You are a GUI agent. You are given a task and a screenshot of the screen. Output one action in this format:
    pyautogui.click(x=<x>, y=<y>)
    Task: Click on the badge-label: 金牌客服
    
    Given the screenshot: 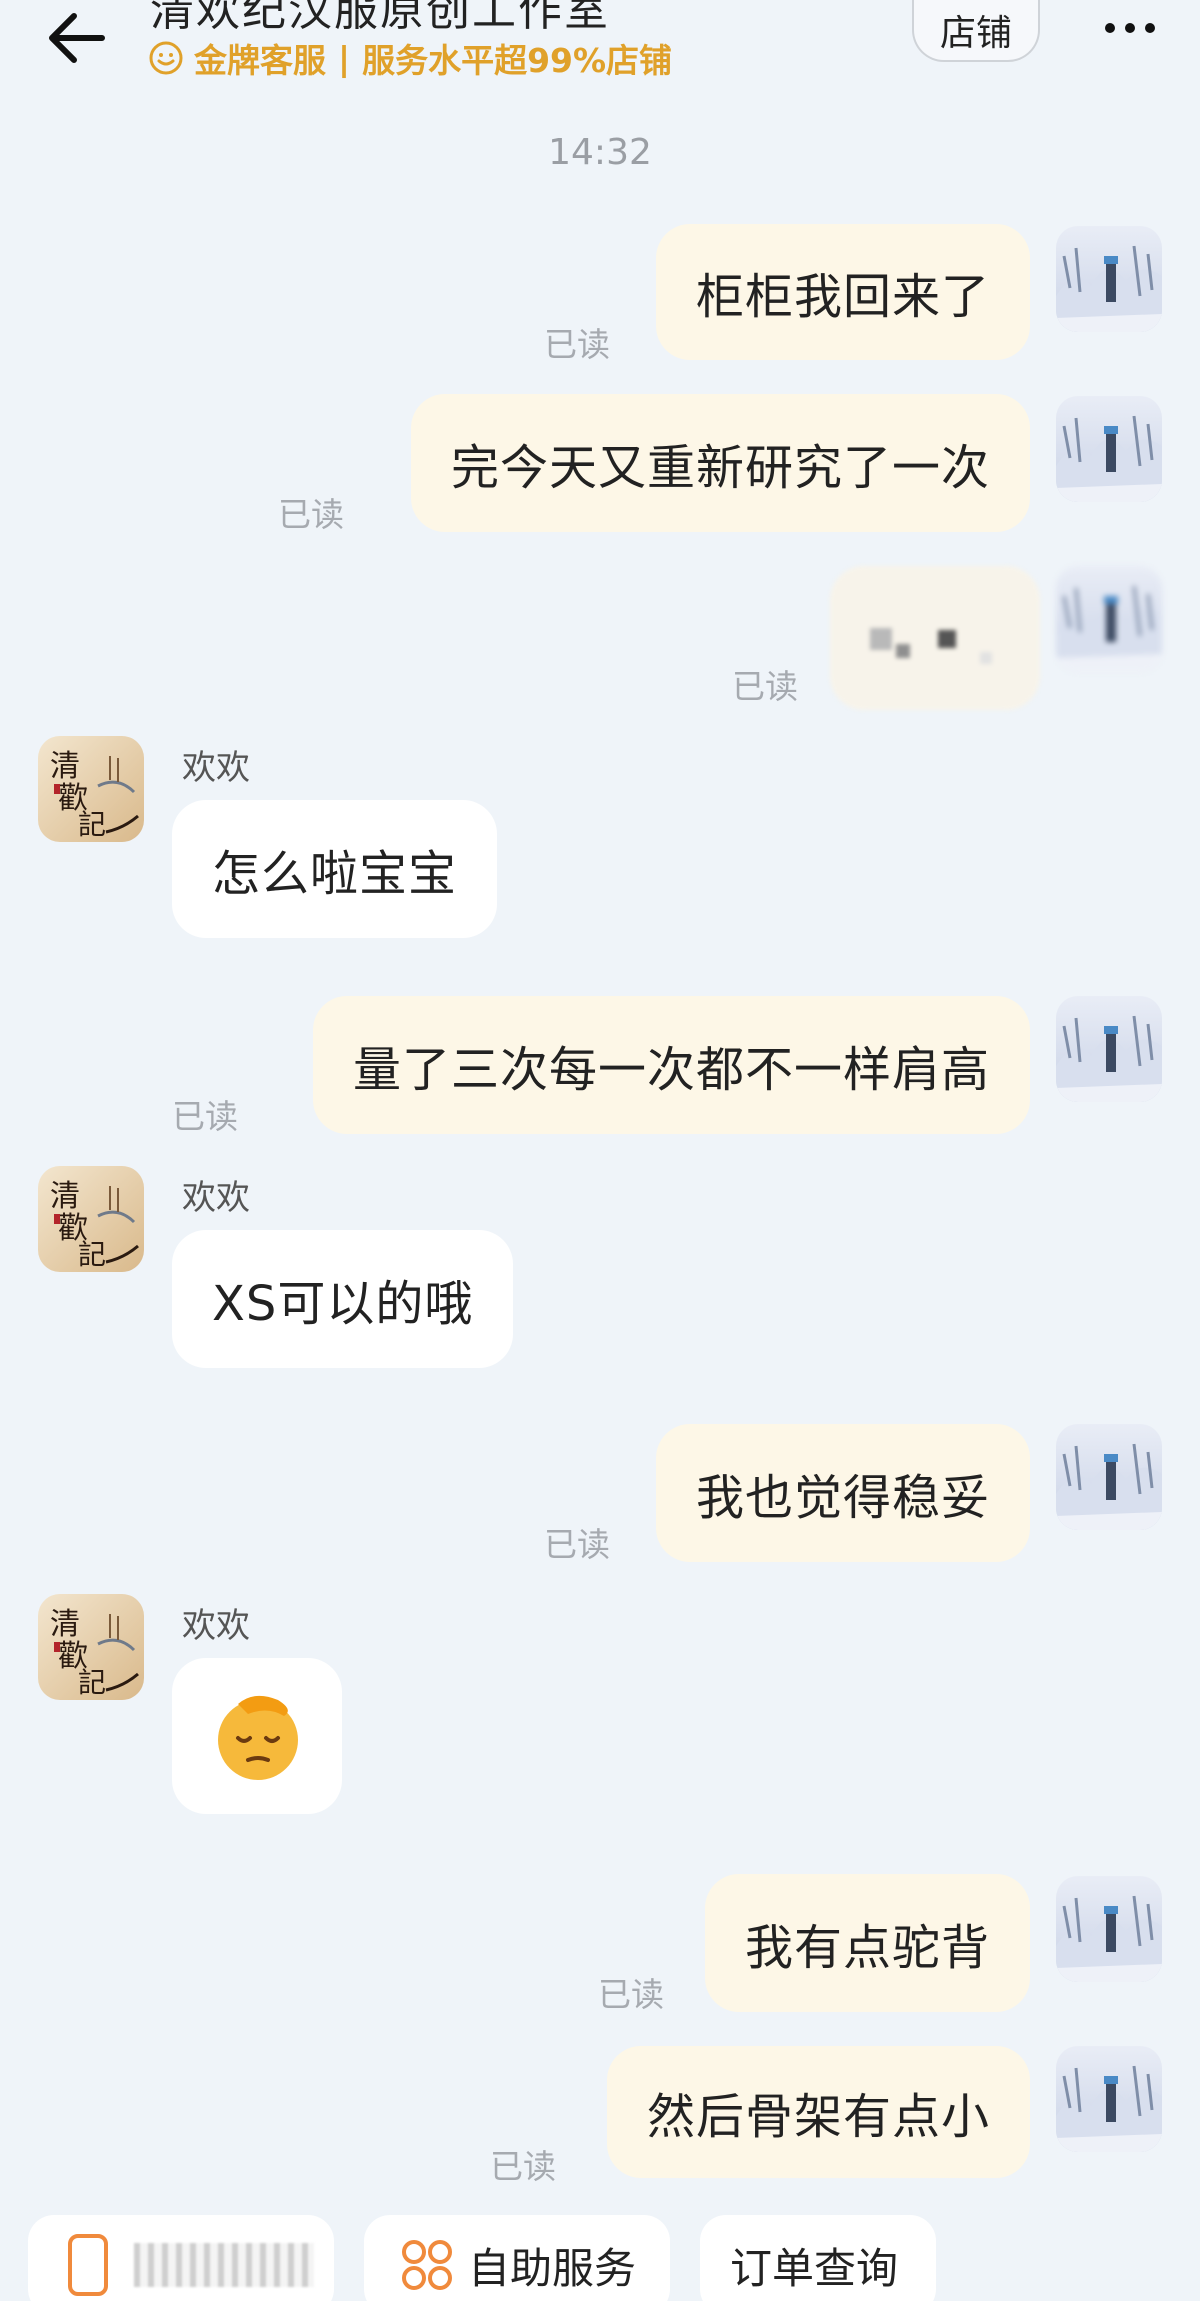 What is the action you would take?
    pyautogui.click(x=260, y=60)
    